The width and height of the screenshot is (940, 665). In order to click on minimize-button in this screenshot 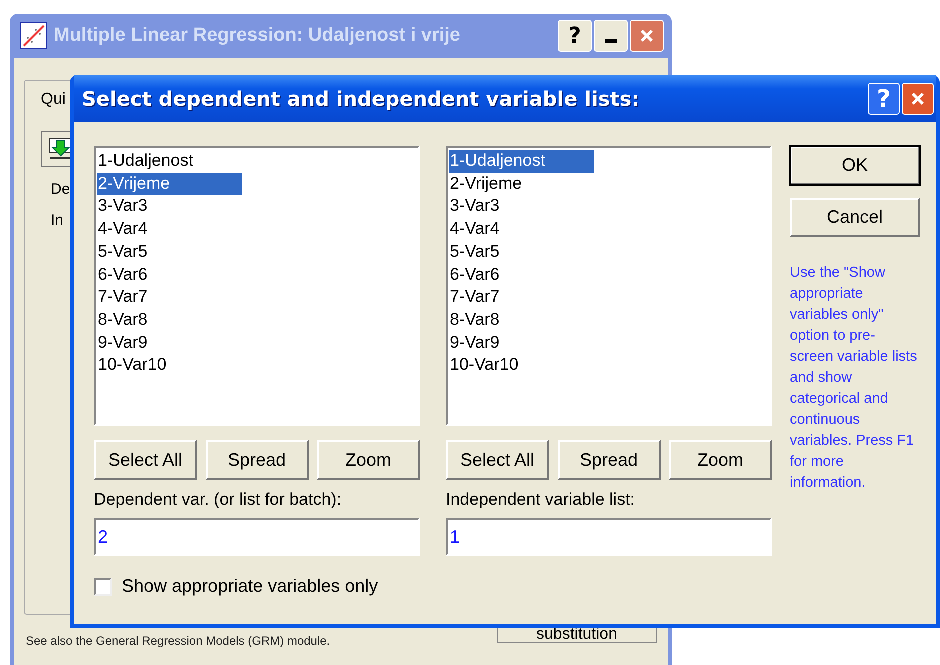, I will do `click(611, 36)`.